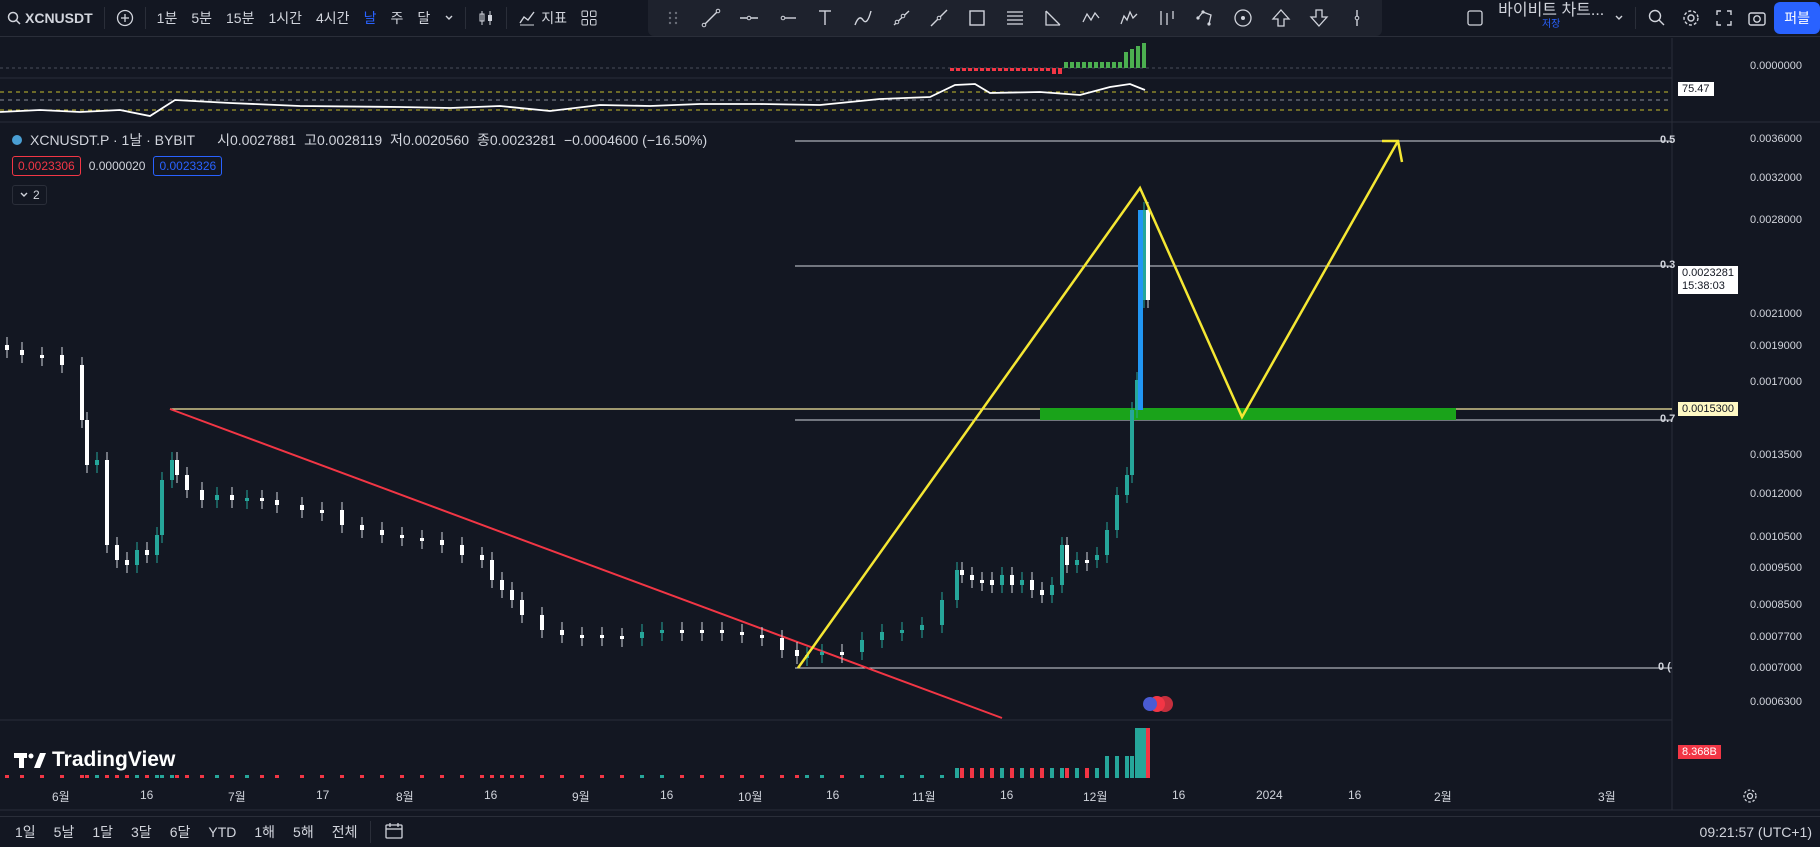 The width and height of the screenshot is (1820, 847). Describe the element at coordinates (1691, 18) in the screenshot. I see `settings-button` at that location.